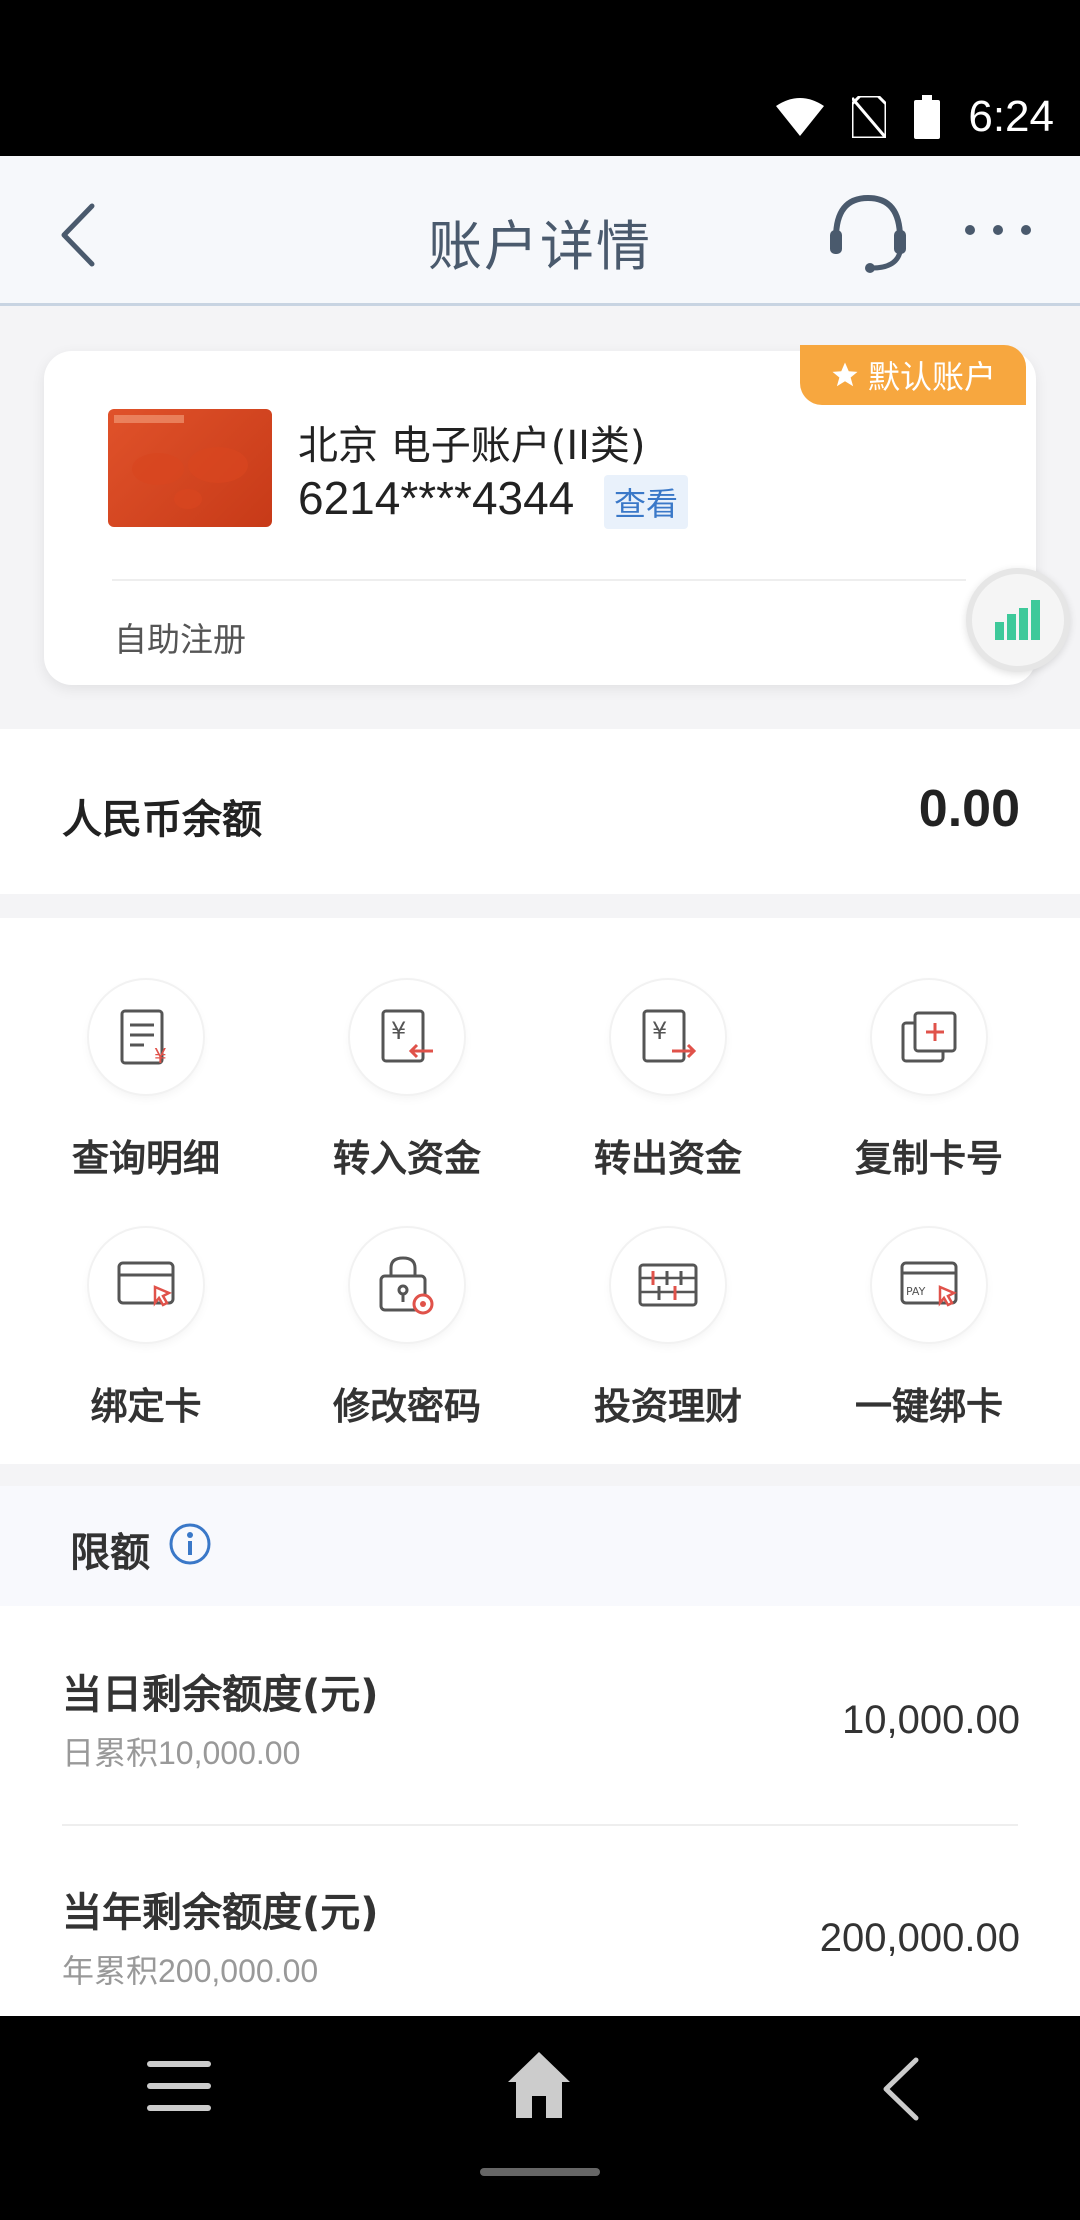 The width and height of the screenshot is (1080, 2220). Describe the element at coordinates (929, 1284) in the screenshot. I see `pay-card-icon: PAY` at that location.